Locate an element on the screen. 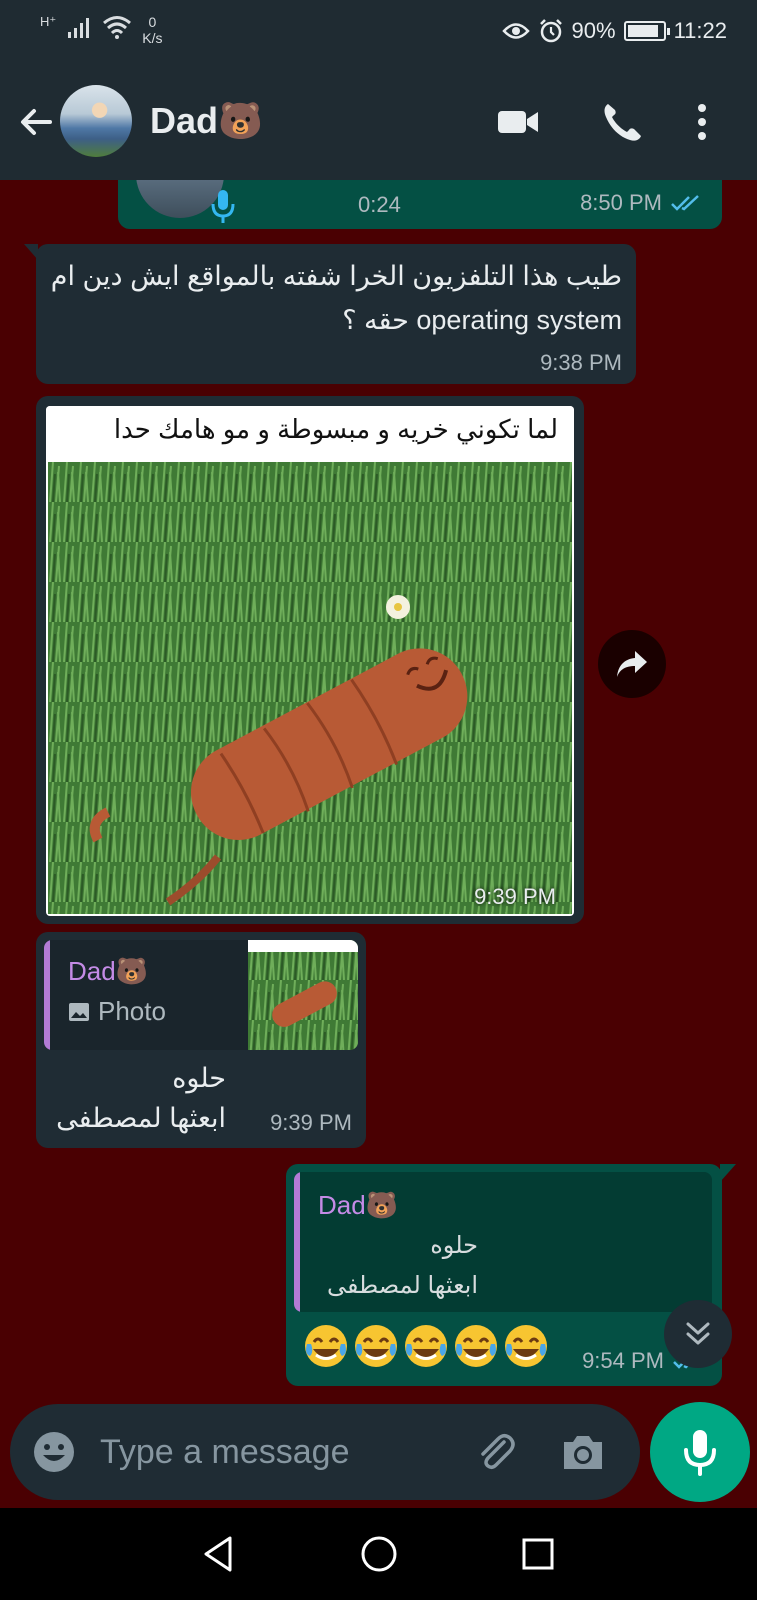  reply-text: حلوه ابعثها لمصطفى is located at coordinates (136, 1098).